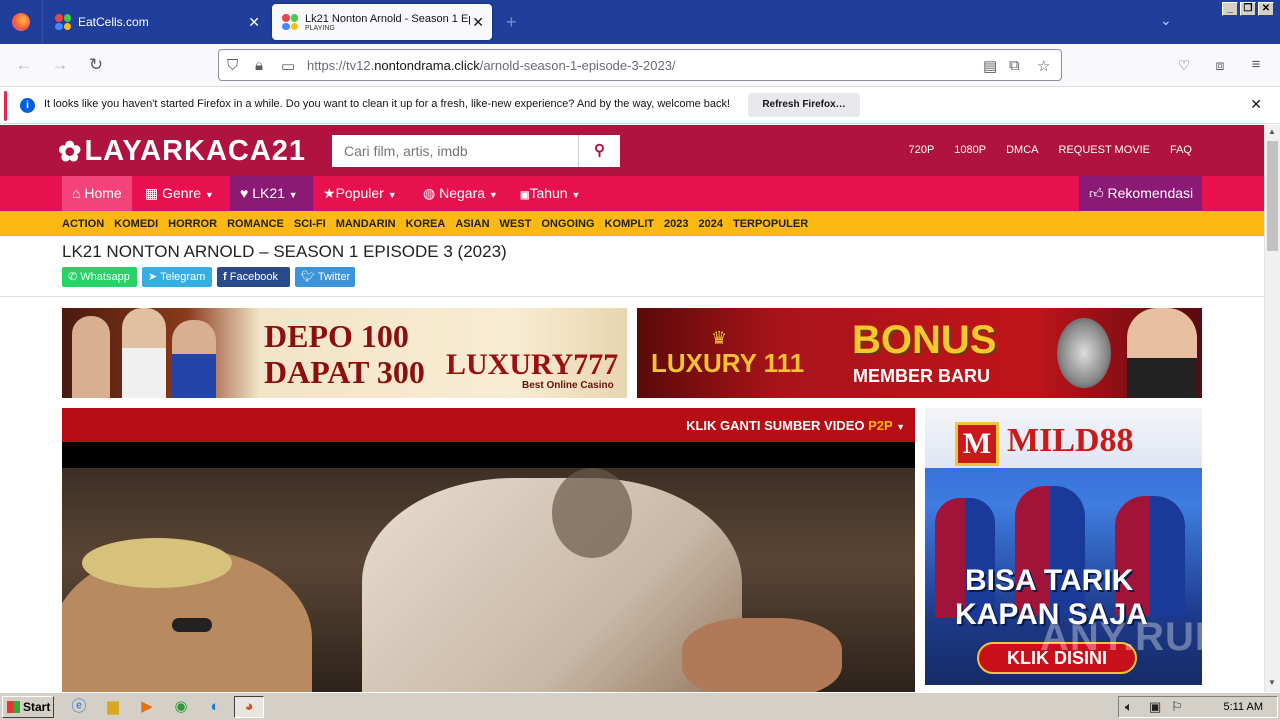 This screenshot has height=720, width=1280. What do you see at coordinates (630, 224) in the screenshot?
I see `category-komplit: KOMPLIT` at bounding box center [630, 224].